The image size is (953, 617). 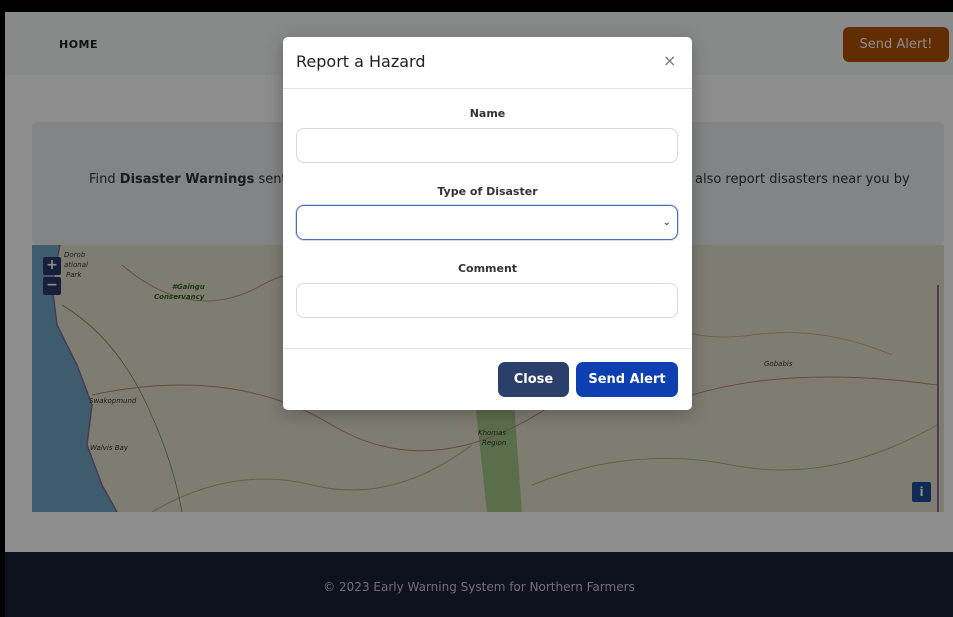 I want to click on close-button: Close, so click(x=533, y=379).